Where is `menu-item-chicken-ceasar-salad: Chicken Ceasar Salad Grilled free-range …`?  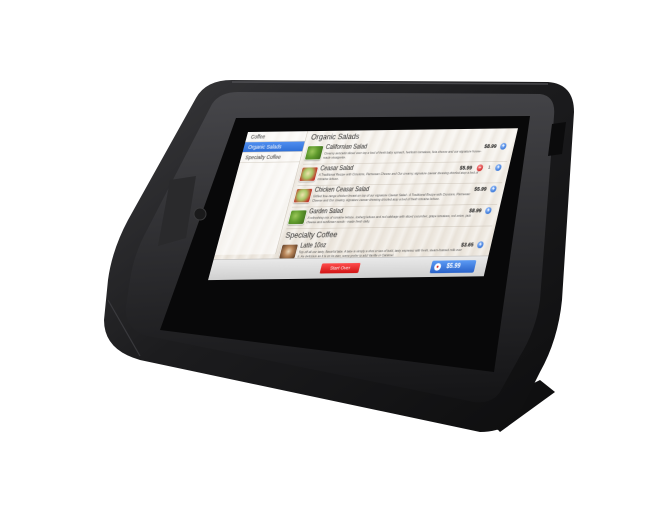 menu-item-chicken-ceasar-salad: Chicken Ceasar Salad Grilled free-range … is located at coordinates (397, 195).